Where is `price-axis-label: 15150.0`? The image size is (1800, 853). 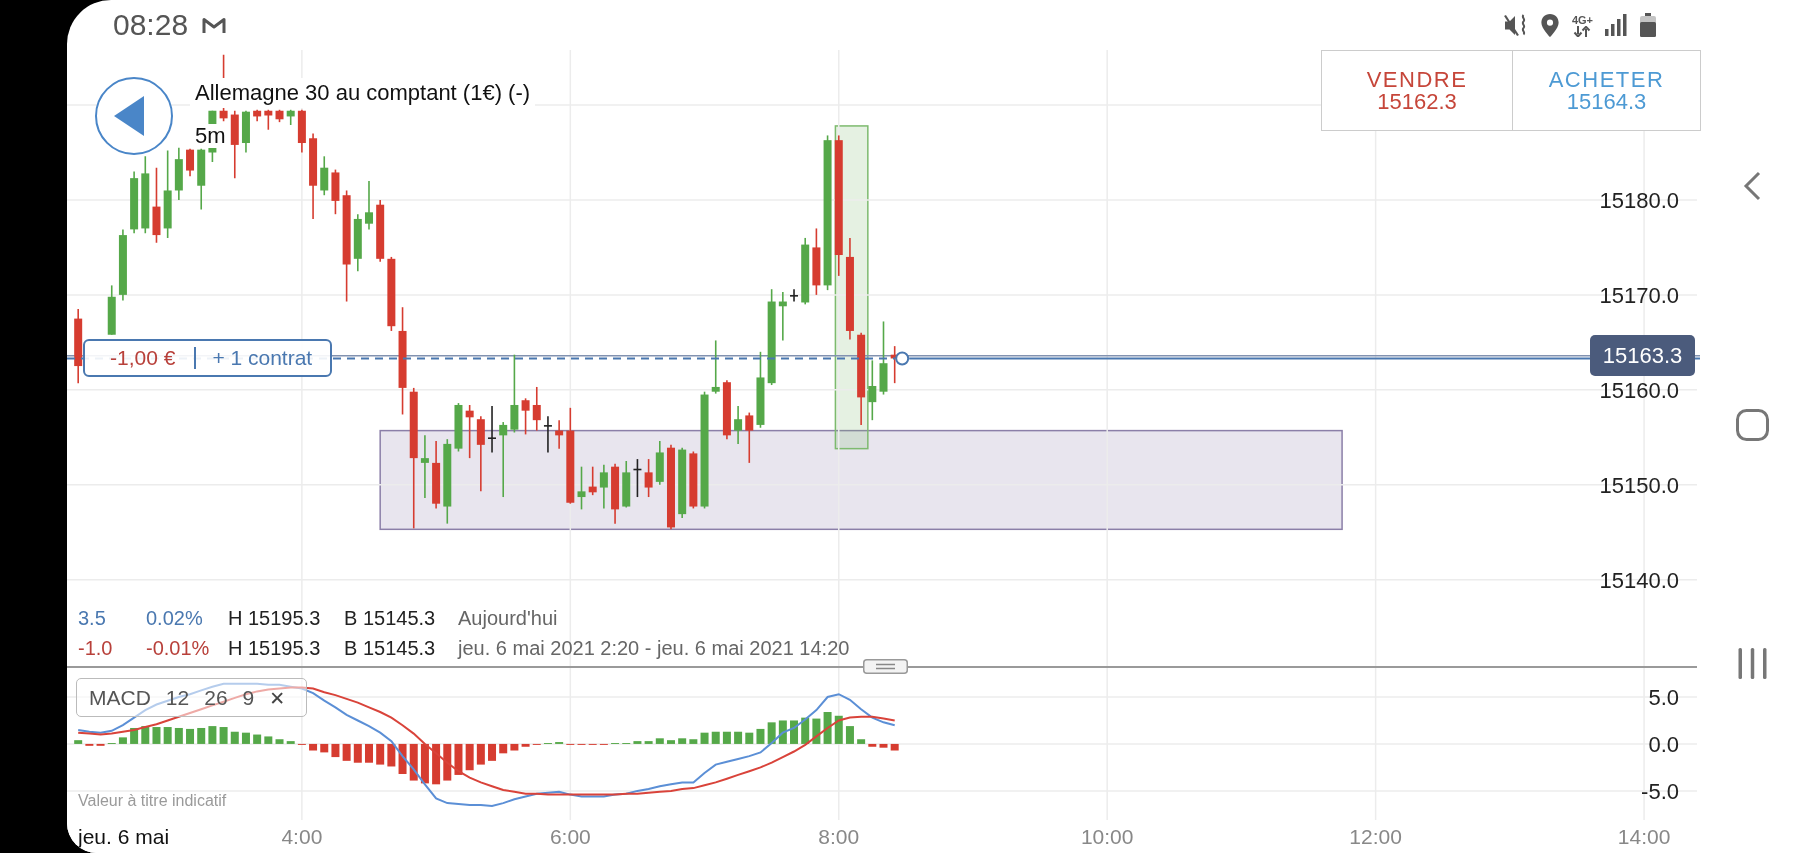 price-axis-label: 15150.0 is located at coordinates (1639, 485).